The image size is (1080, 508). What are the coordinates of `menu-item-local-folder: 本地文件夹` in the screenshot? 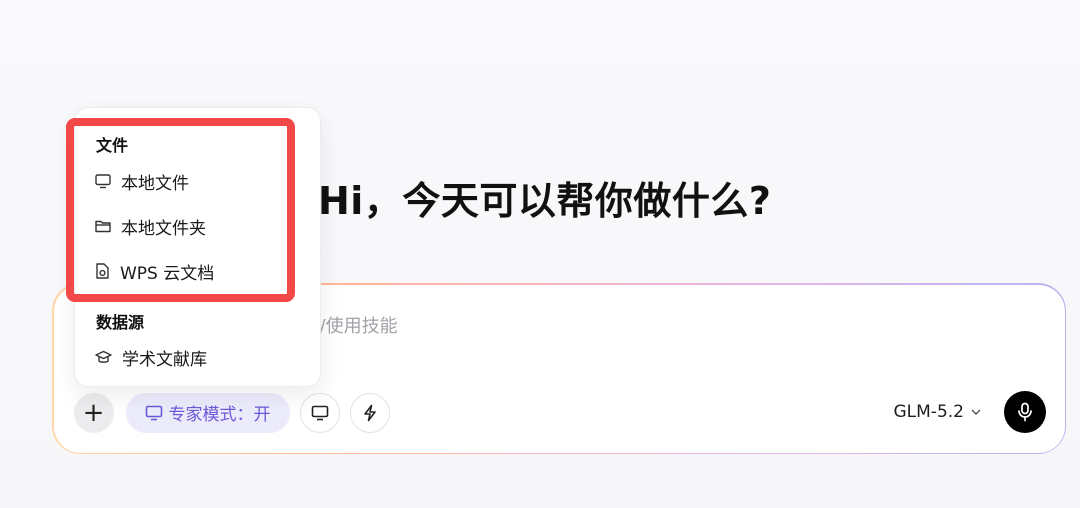 It's located at (150, 226).